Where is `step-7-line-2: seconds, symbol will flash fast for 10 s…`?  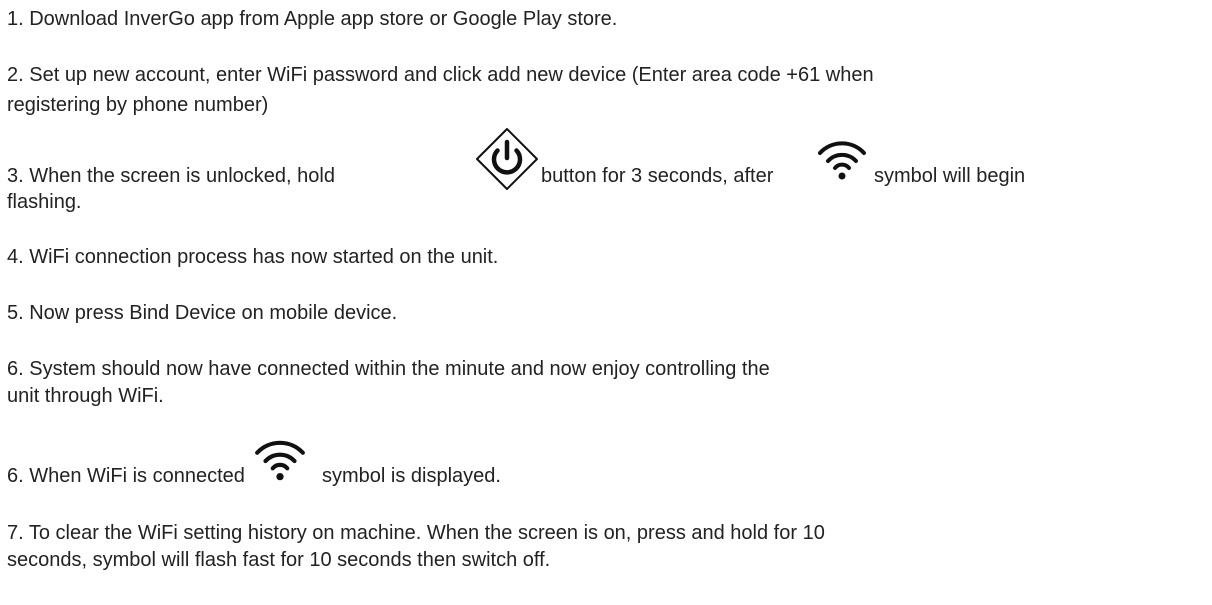 step-7-line-2: seconds, symbol will flash fast for 10 s… is located at coordinates (279, 560).